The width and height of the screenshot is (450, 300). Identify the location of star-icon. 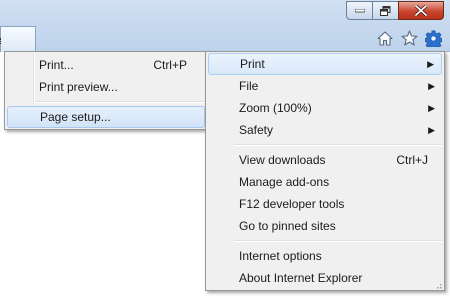
(409, 38).